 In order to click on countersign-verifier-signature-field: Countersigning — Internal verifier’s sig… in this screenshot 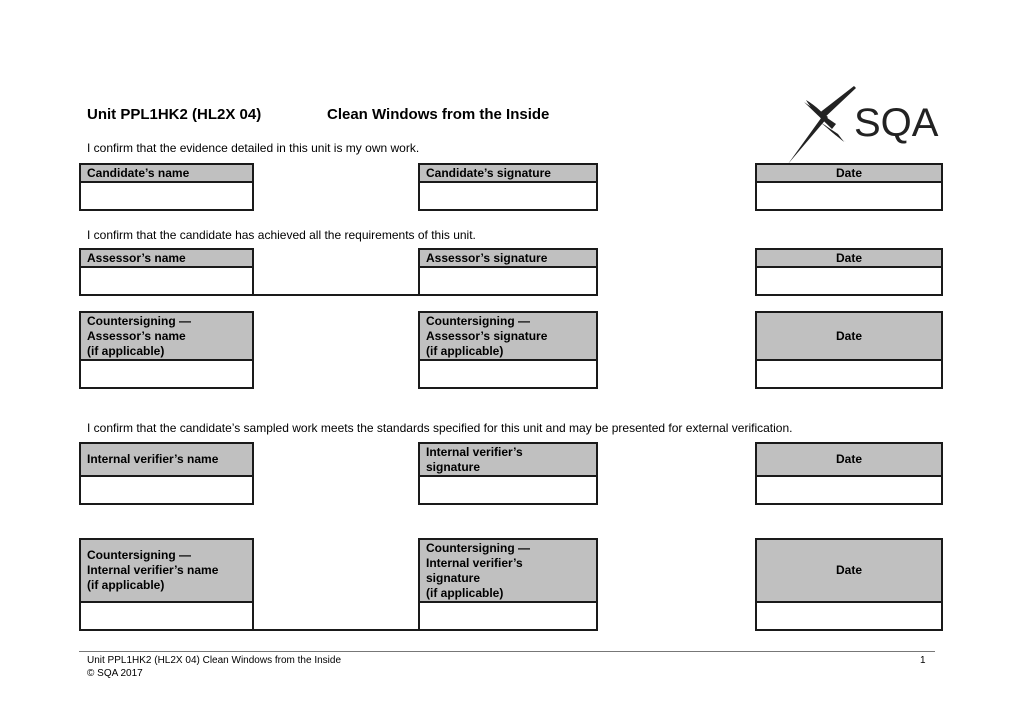, I will do `click(508, 584)`.